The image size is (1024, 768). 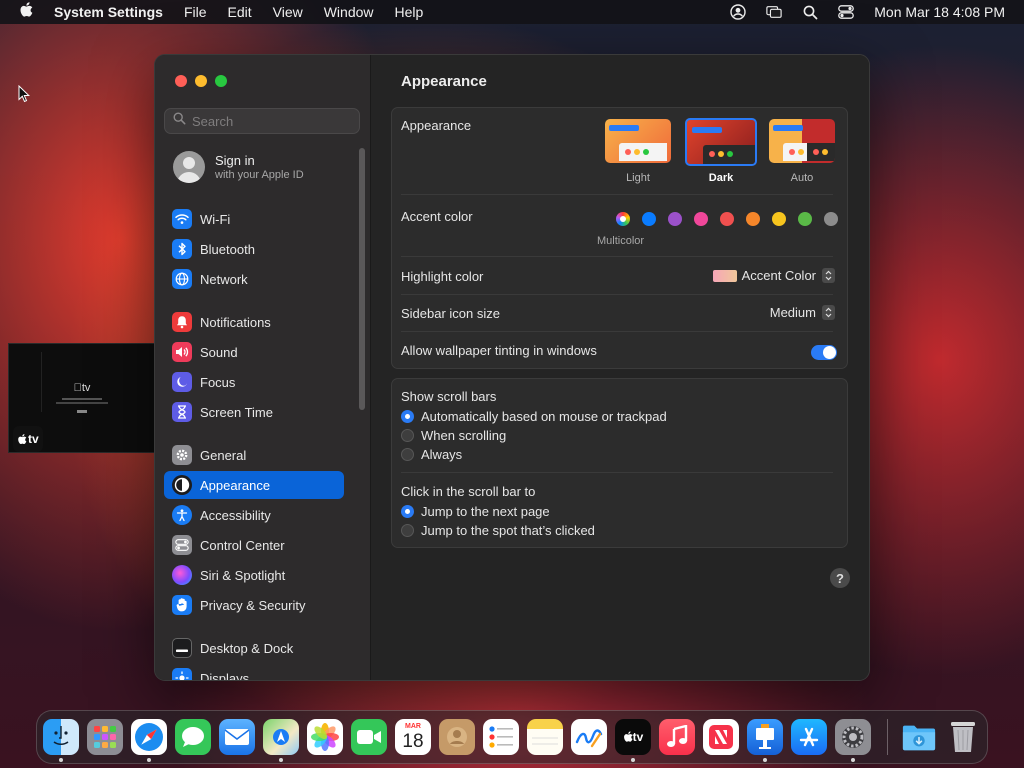 I want to click on user-account-icon, so click(x=738, y=12).